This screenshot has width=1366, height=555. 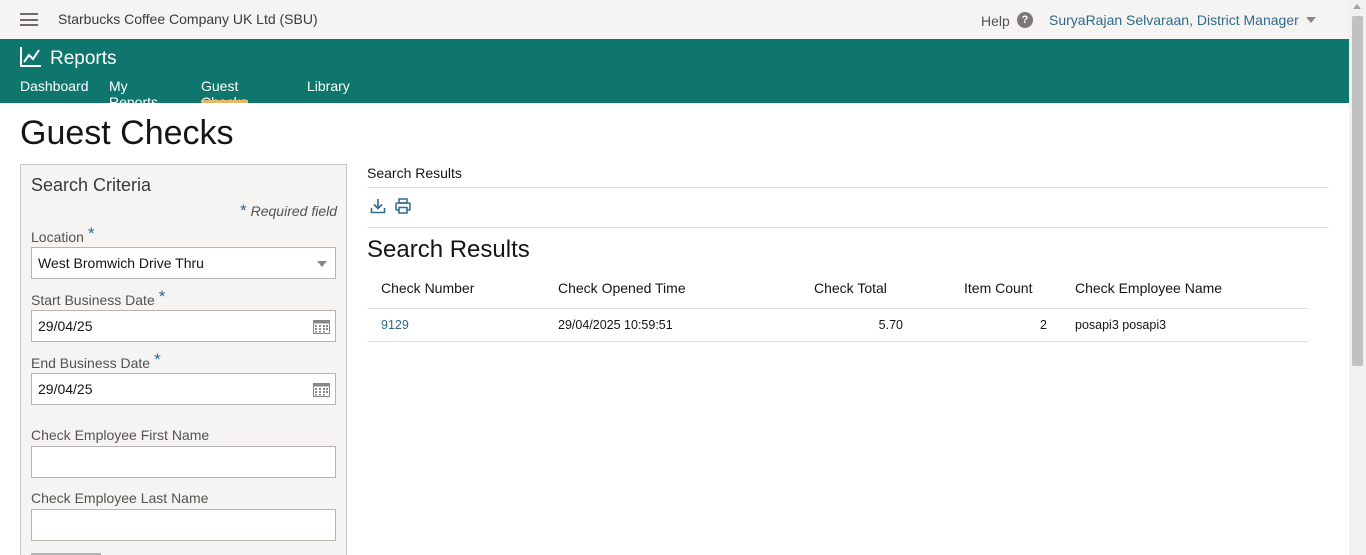 I want to click on tab-guest-checks: Guest Checks, so click(x=224, y=94).